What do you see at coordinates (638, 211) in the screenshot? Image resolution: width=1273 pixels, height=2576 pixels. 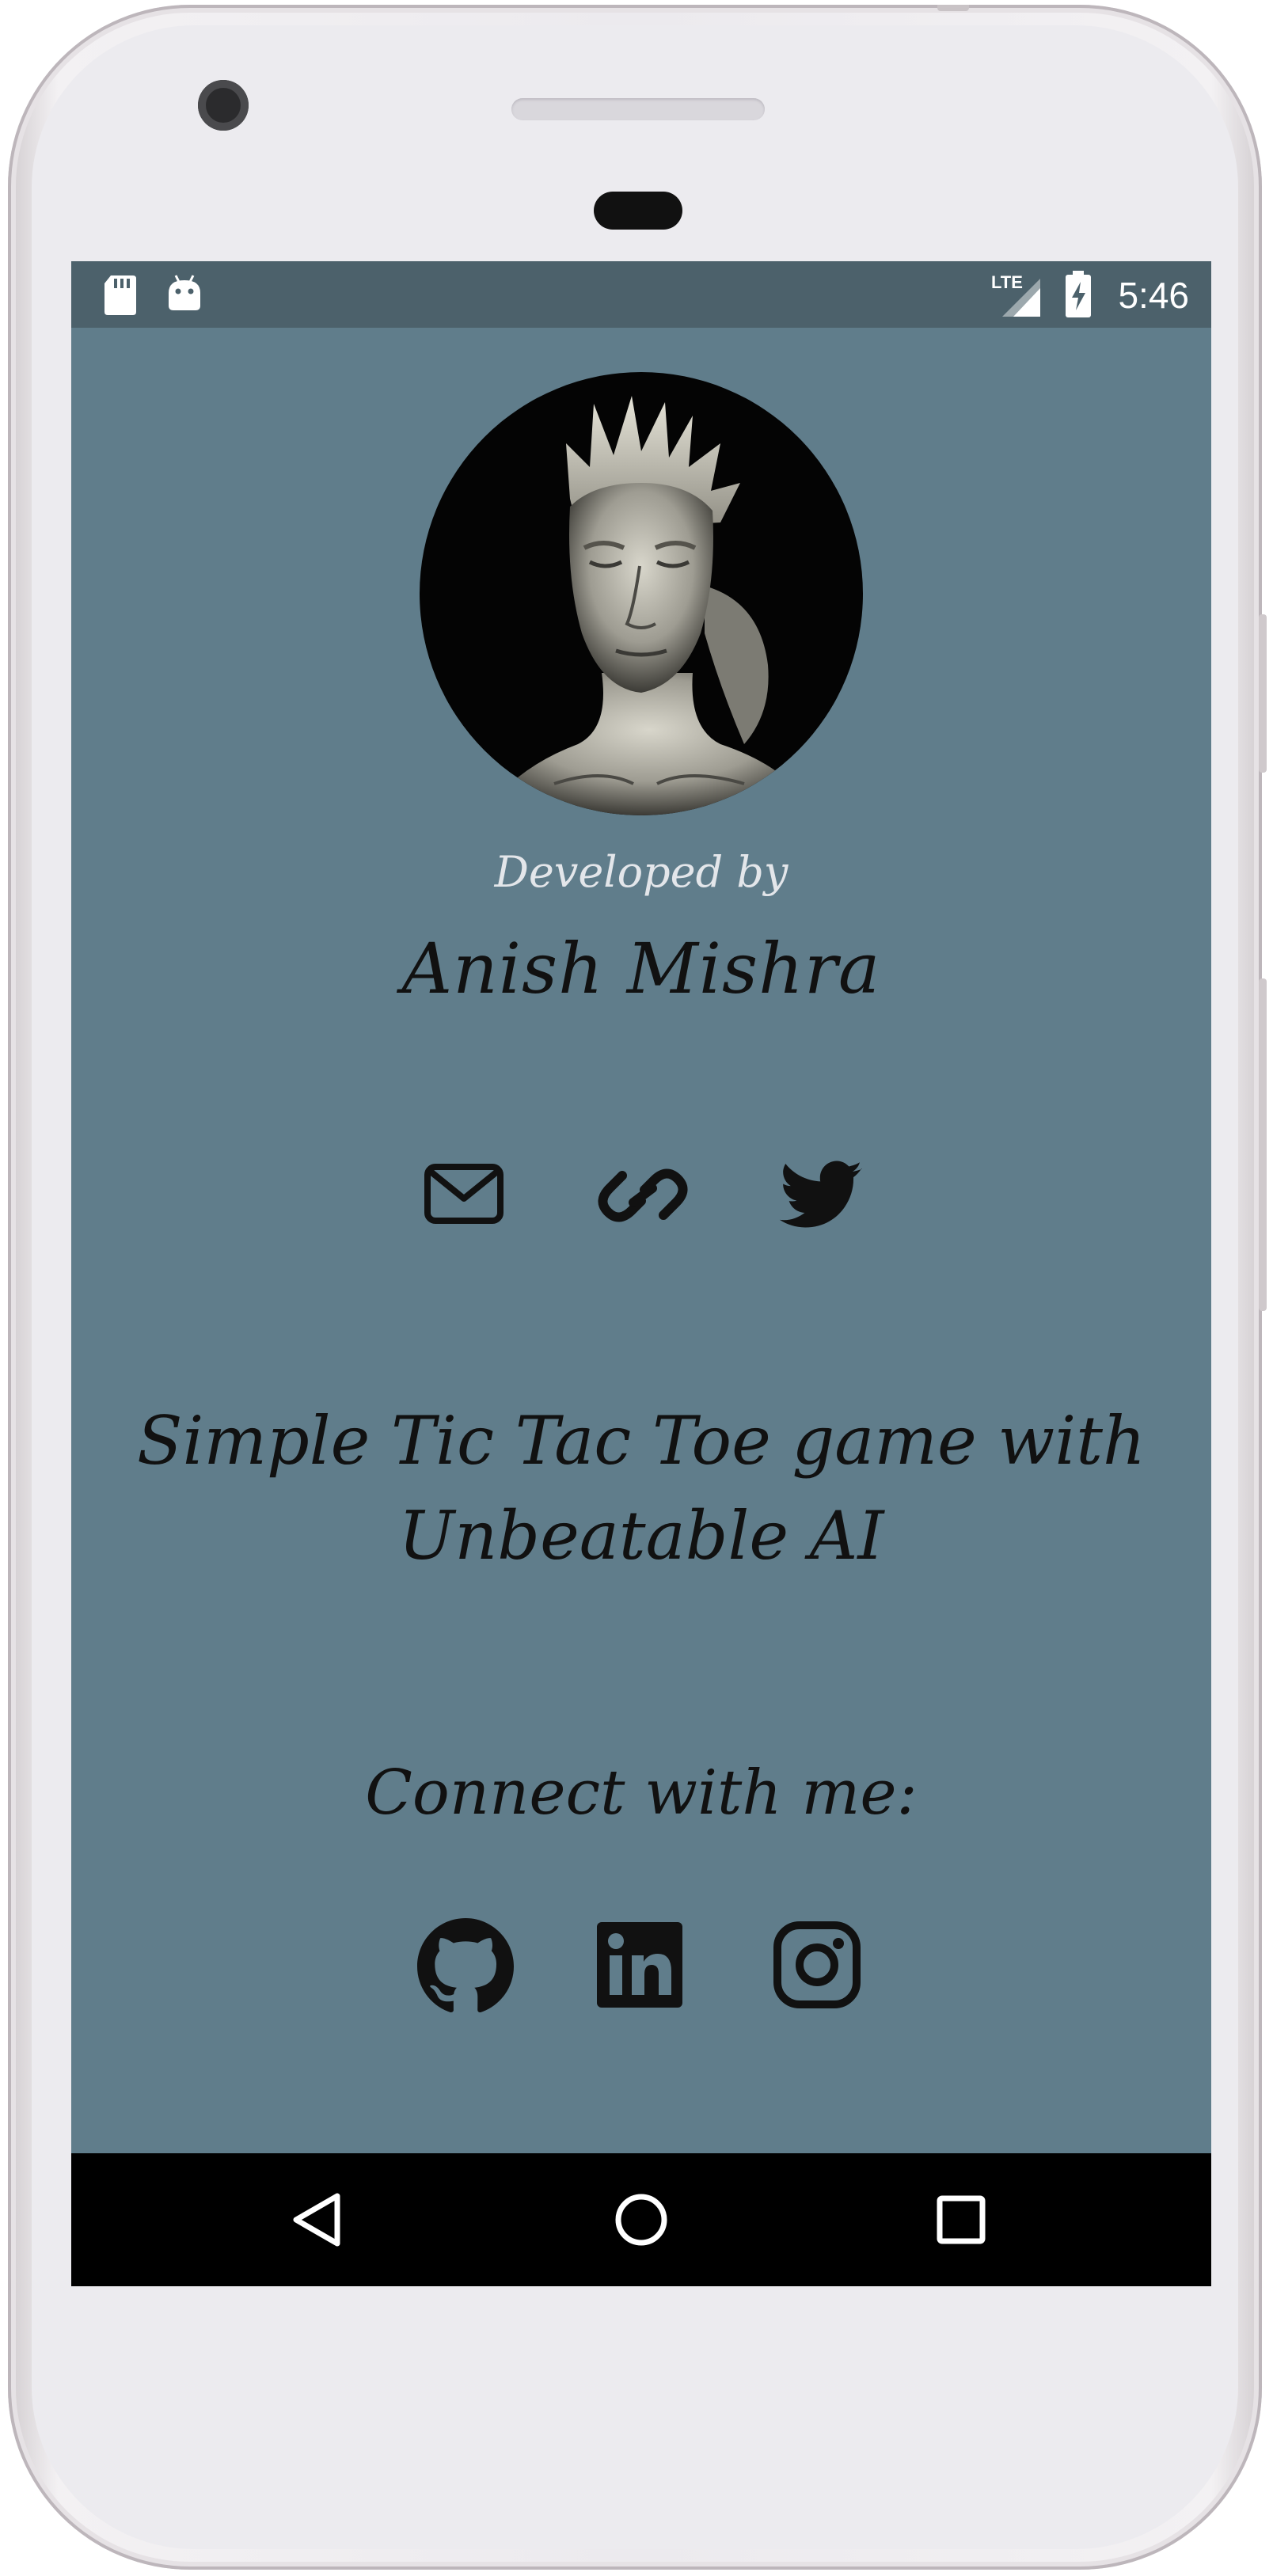 I see `proximity-sensor` at bounding box center [638, 211].